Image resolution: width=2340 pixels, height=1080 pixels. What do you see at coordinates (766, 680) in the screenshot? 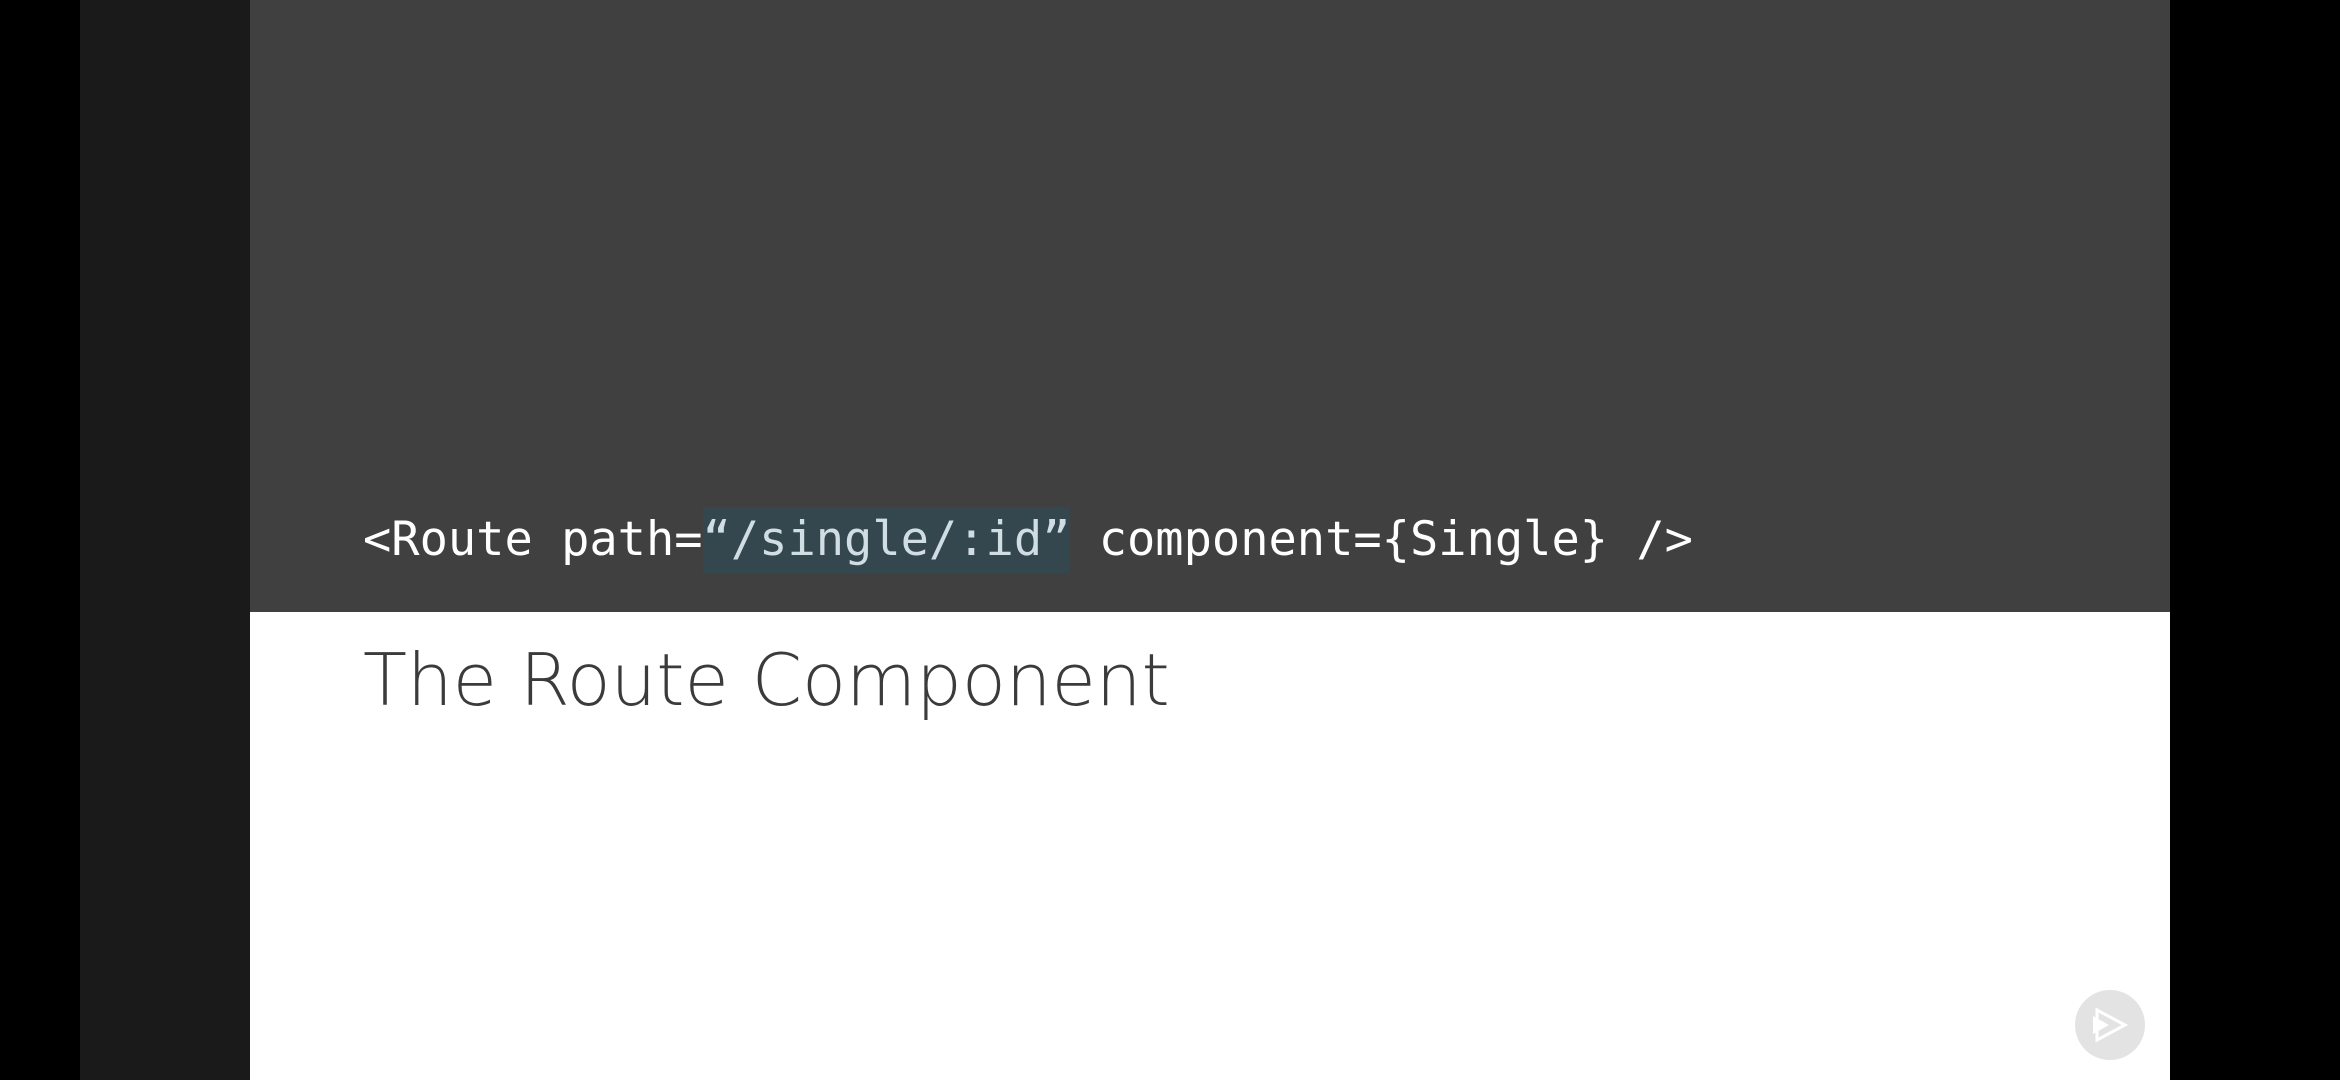
I see `slide-title: The Route Component` at bounding box center [766, 680].